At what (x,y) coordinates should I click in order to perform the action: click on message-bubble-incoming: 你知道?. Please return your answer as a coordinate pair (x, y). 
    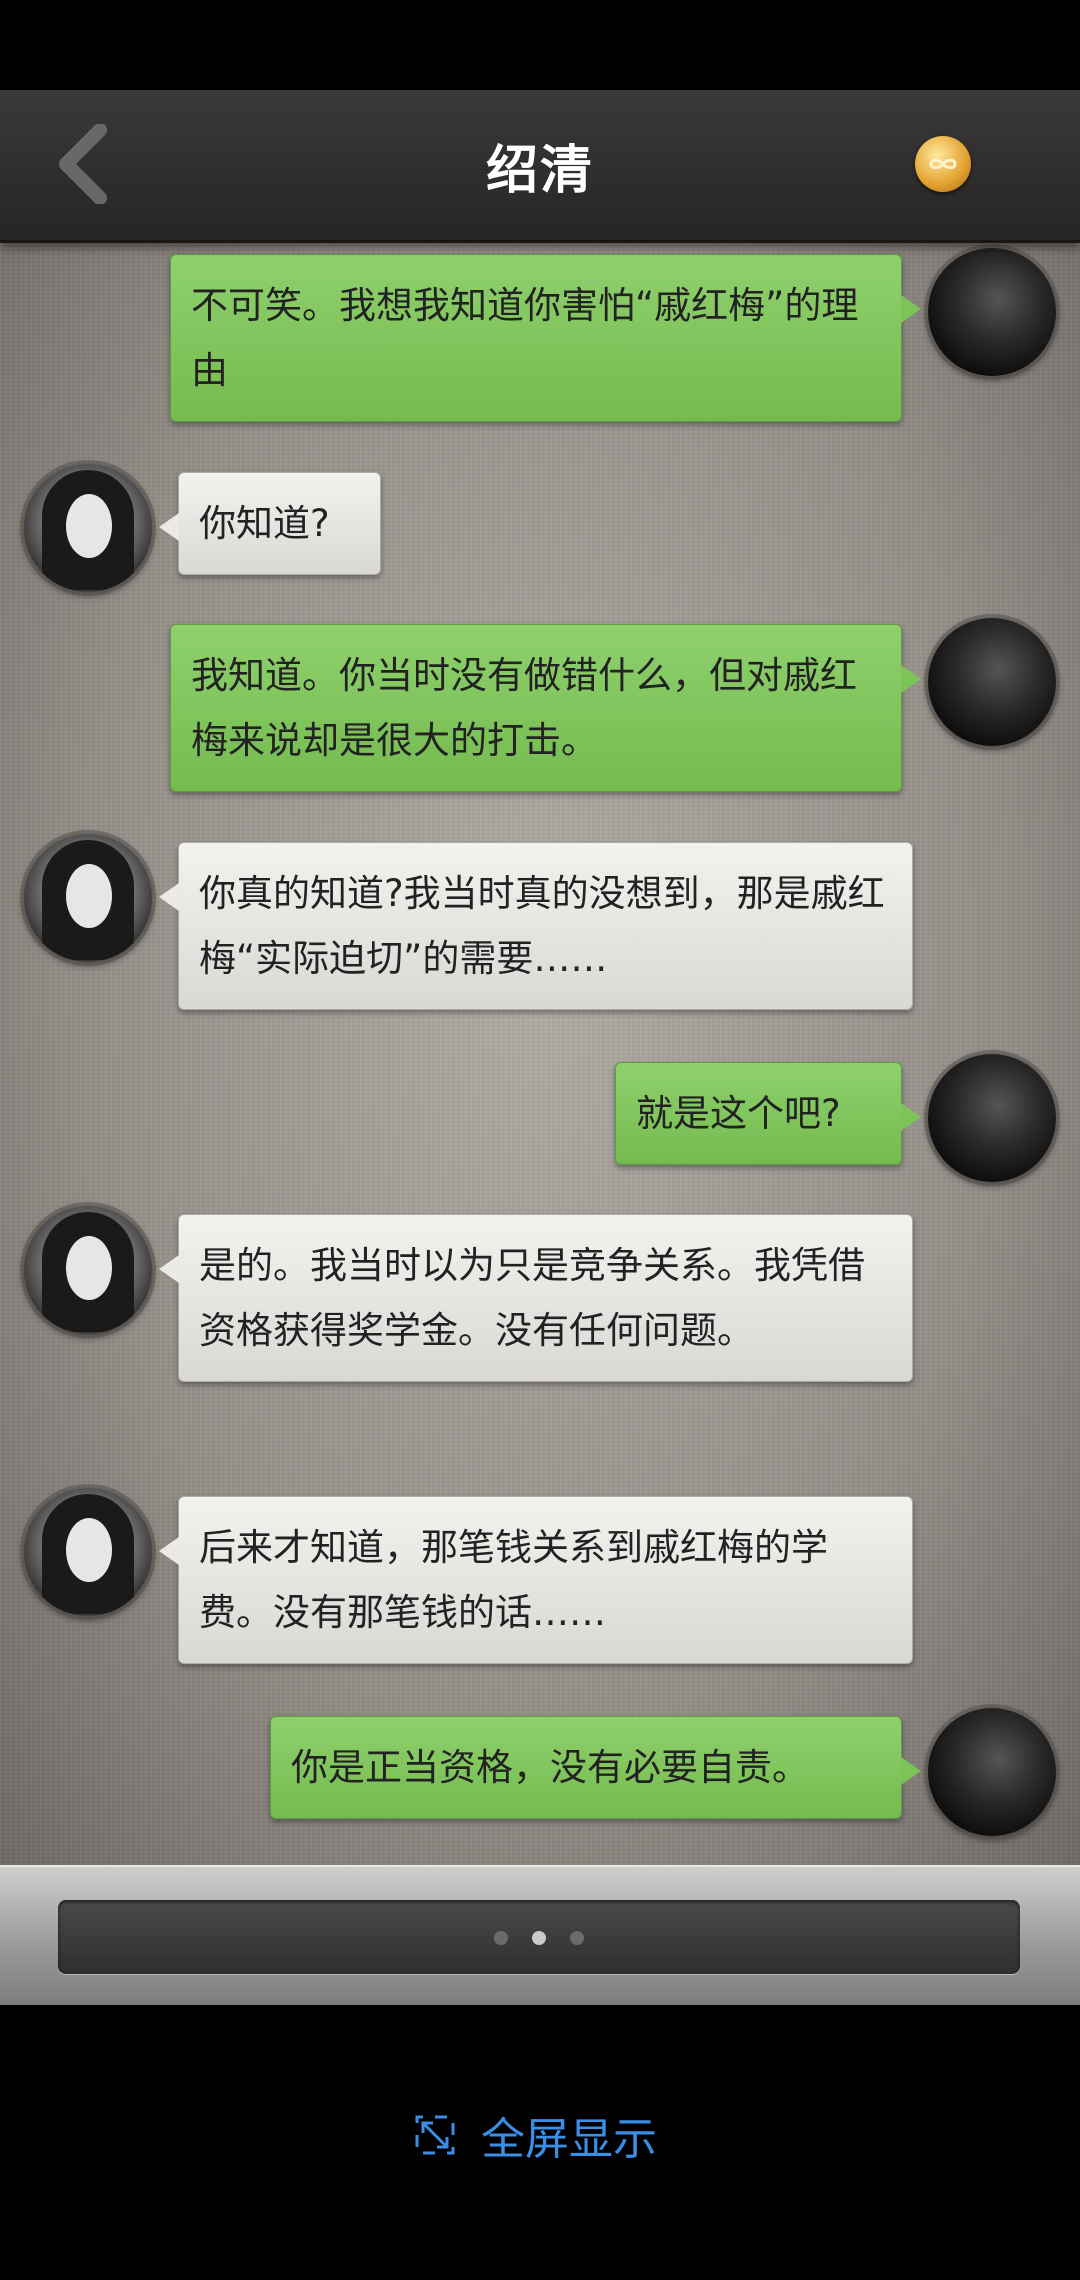
    Looking at the image, I should click on (270, 523).